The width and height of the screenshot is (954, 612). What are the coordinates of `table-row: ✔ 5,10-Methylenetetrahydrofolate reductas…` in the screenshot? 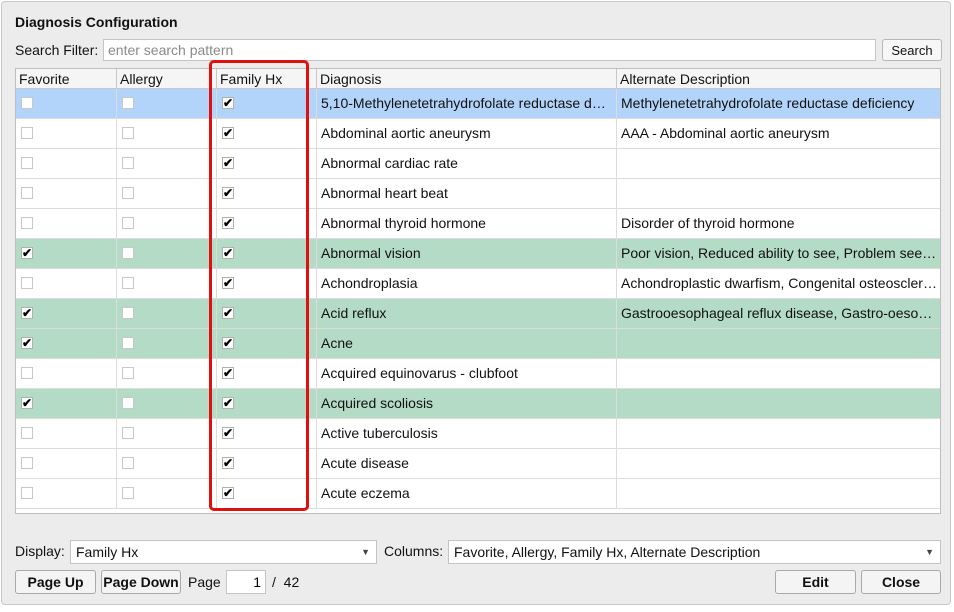 It's located at (478, 104).